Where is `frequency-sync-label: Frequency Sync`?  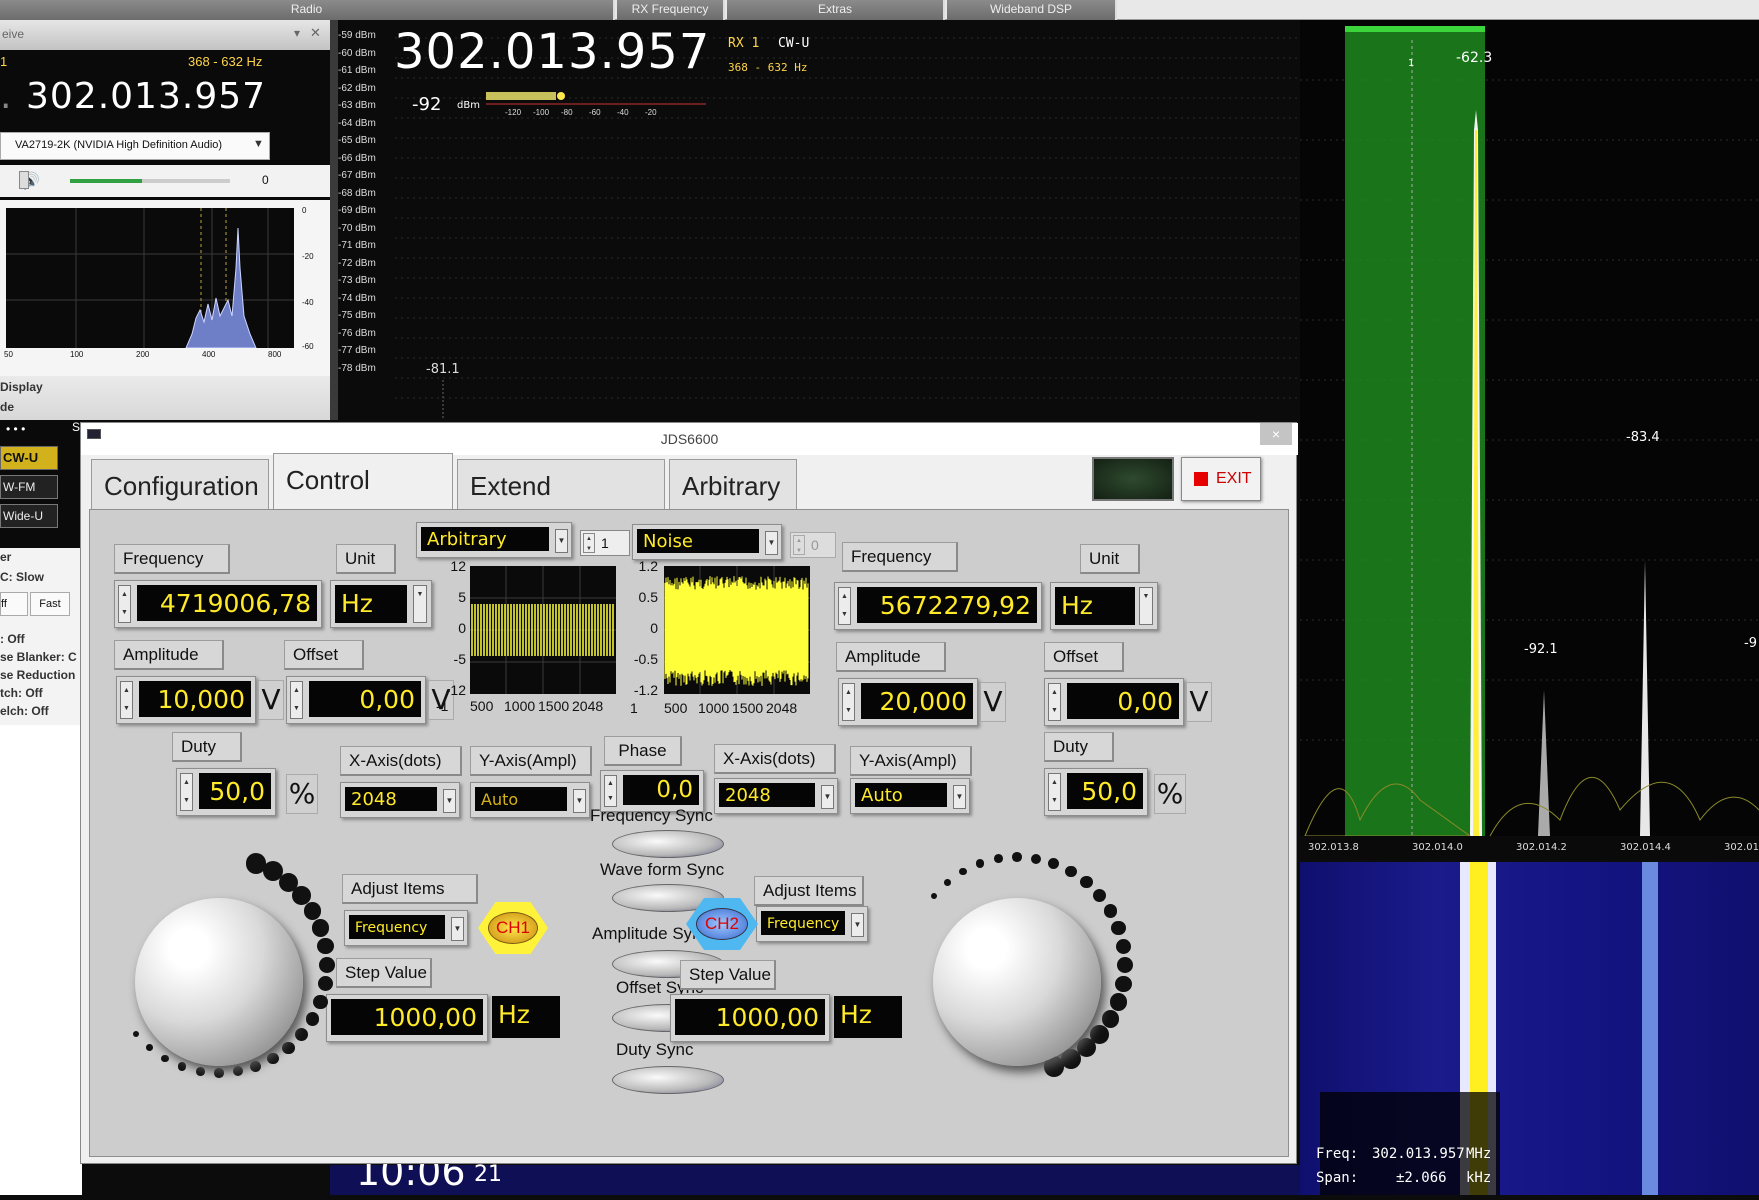
frequency-sync-label: Frequency Sync is located at coordinates (651, 815).